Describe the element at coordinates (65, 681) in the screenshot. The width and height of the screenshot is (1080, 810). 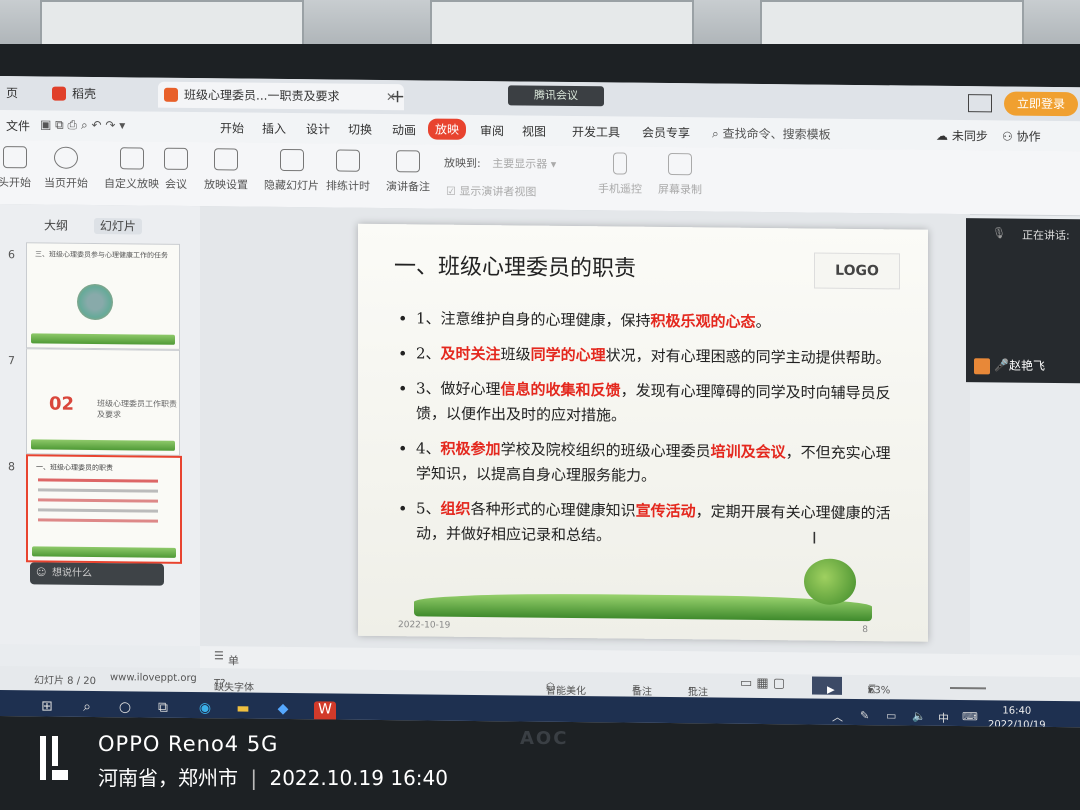
I see `slide-count: 幻灯片 8 / 20` at that location.